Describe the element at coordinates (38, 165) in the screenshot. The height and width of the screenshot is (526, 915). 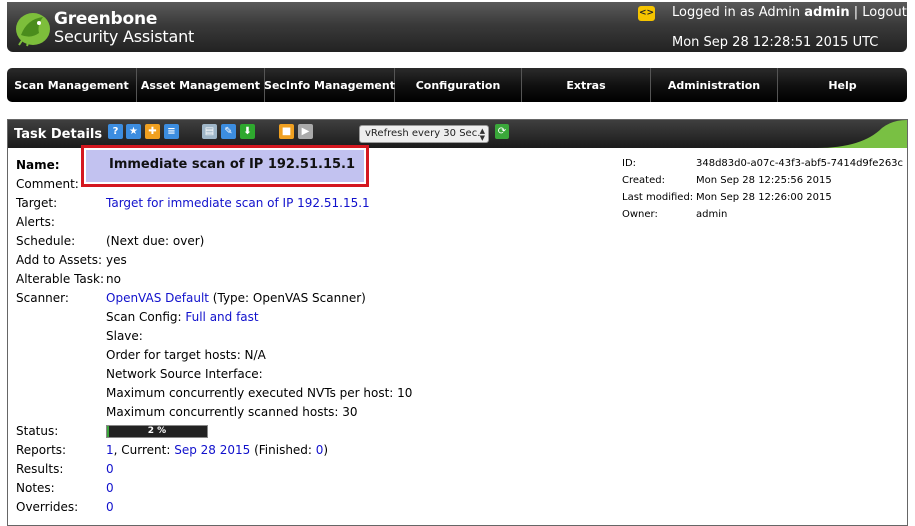
I see `name-label: Name:` at that location.